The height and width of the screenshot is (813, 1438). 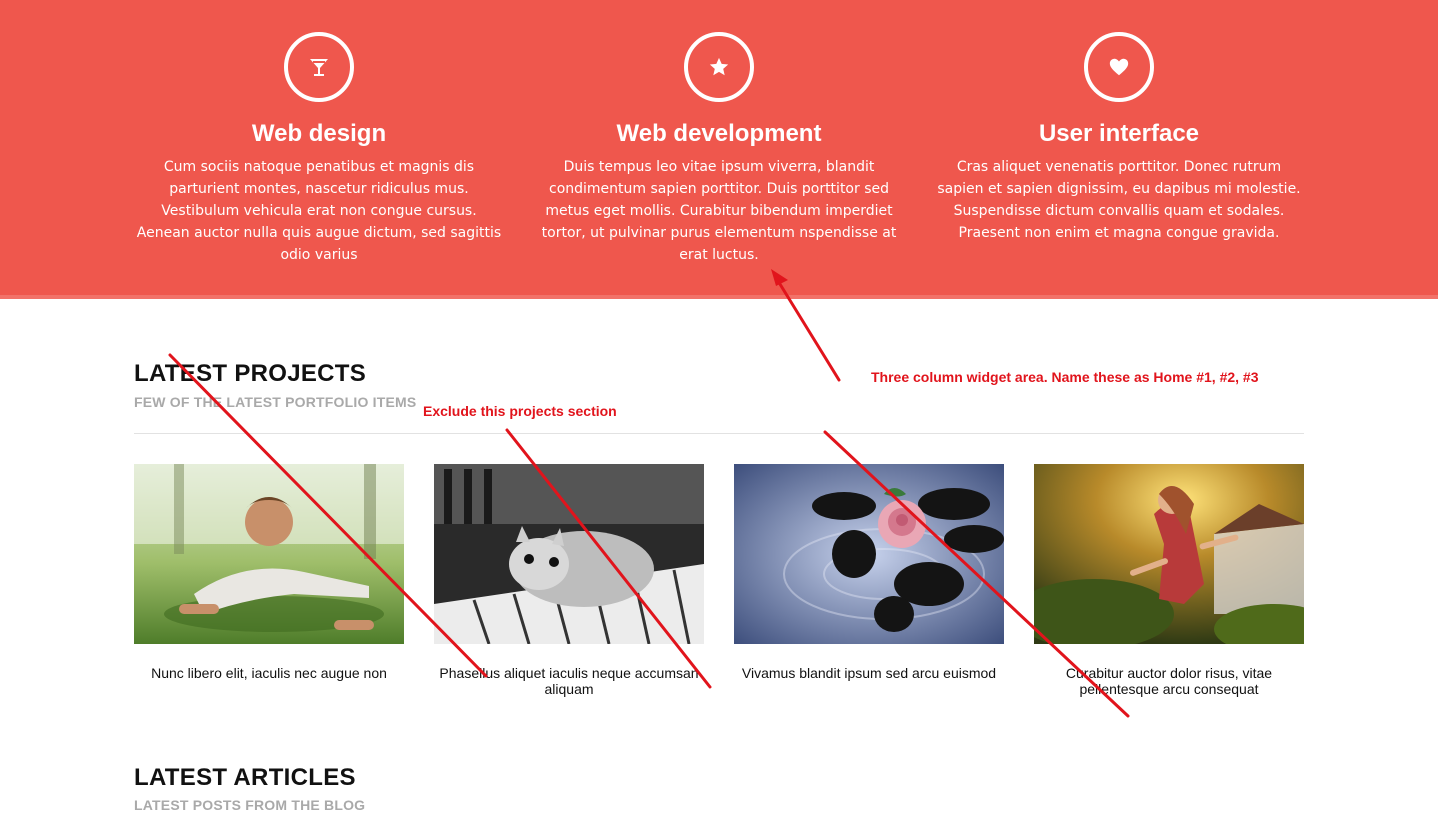 I want to click on widget-title: Web development, so click(x=719, y=133).